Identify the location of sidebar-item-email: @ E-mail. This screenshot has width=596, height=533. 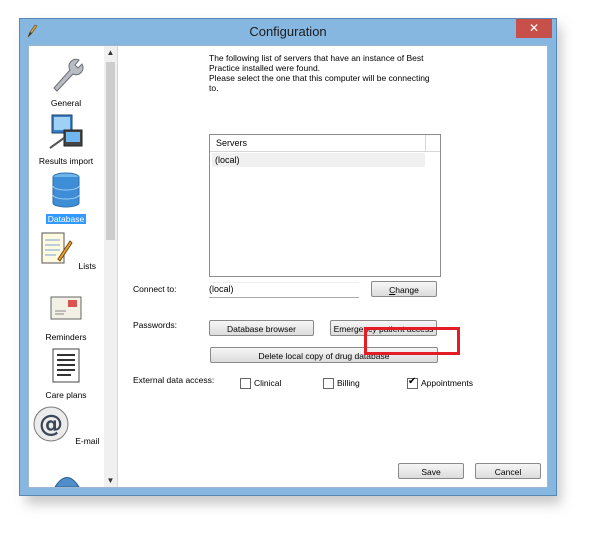
(66, 425).